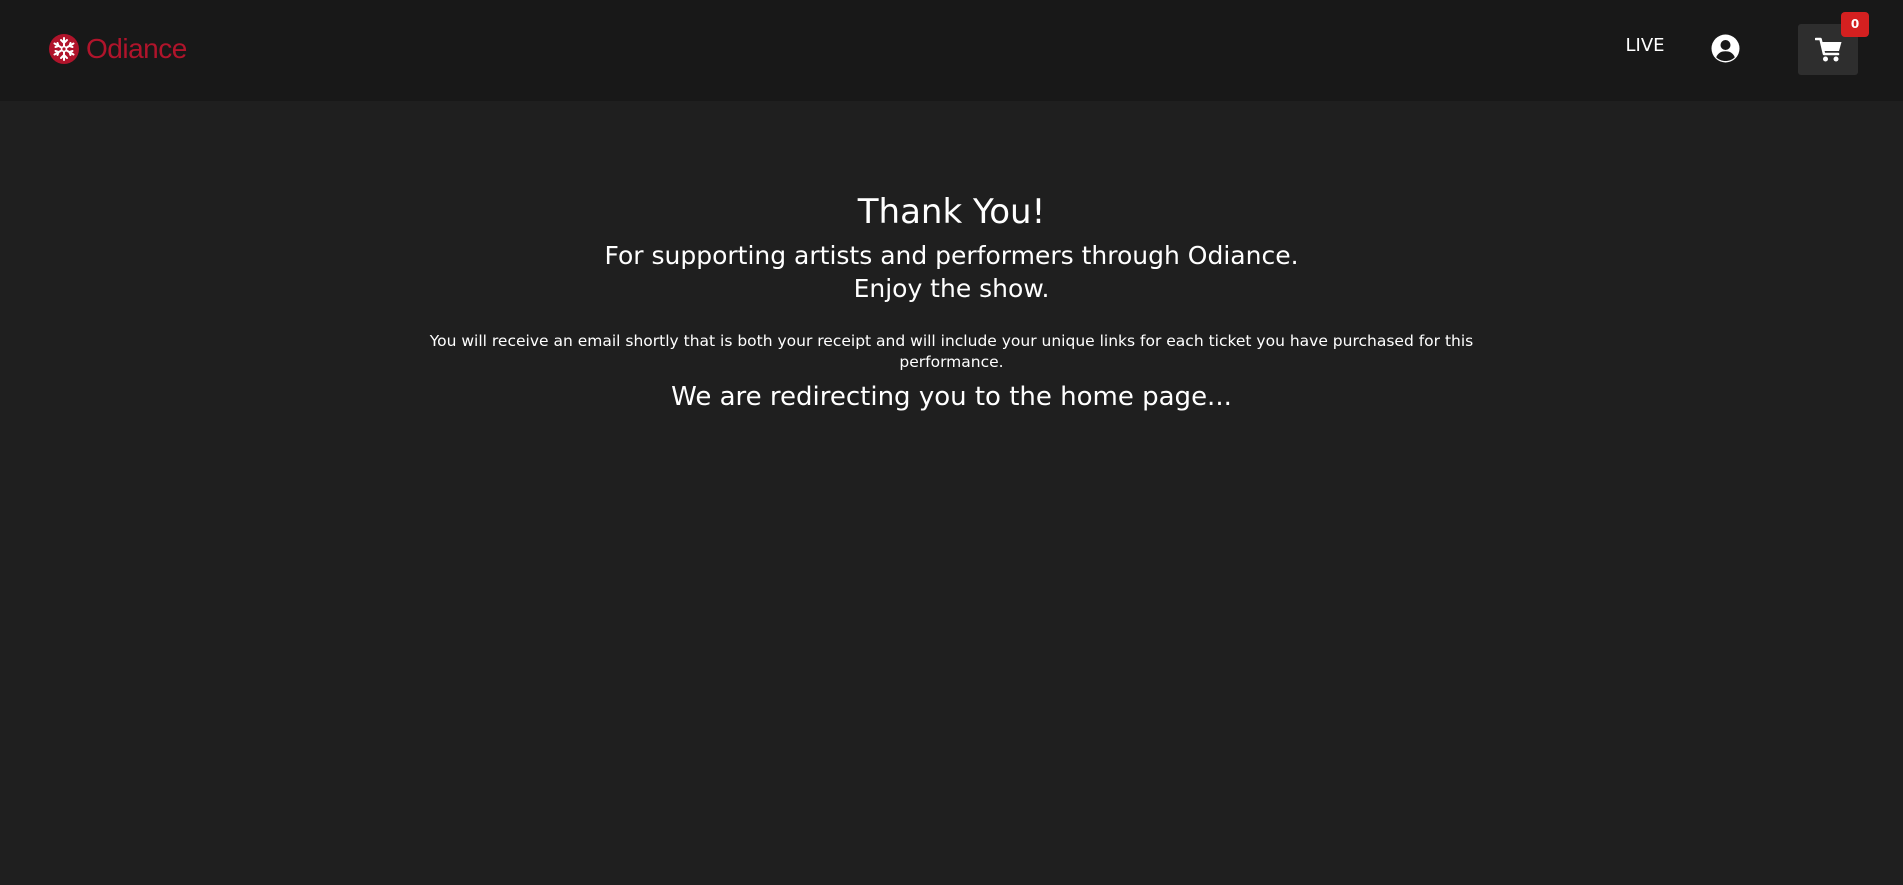  I want to click on user-circle-icon, so click(1725, 48).